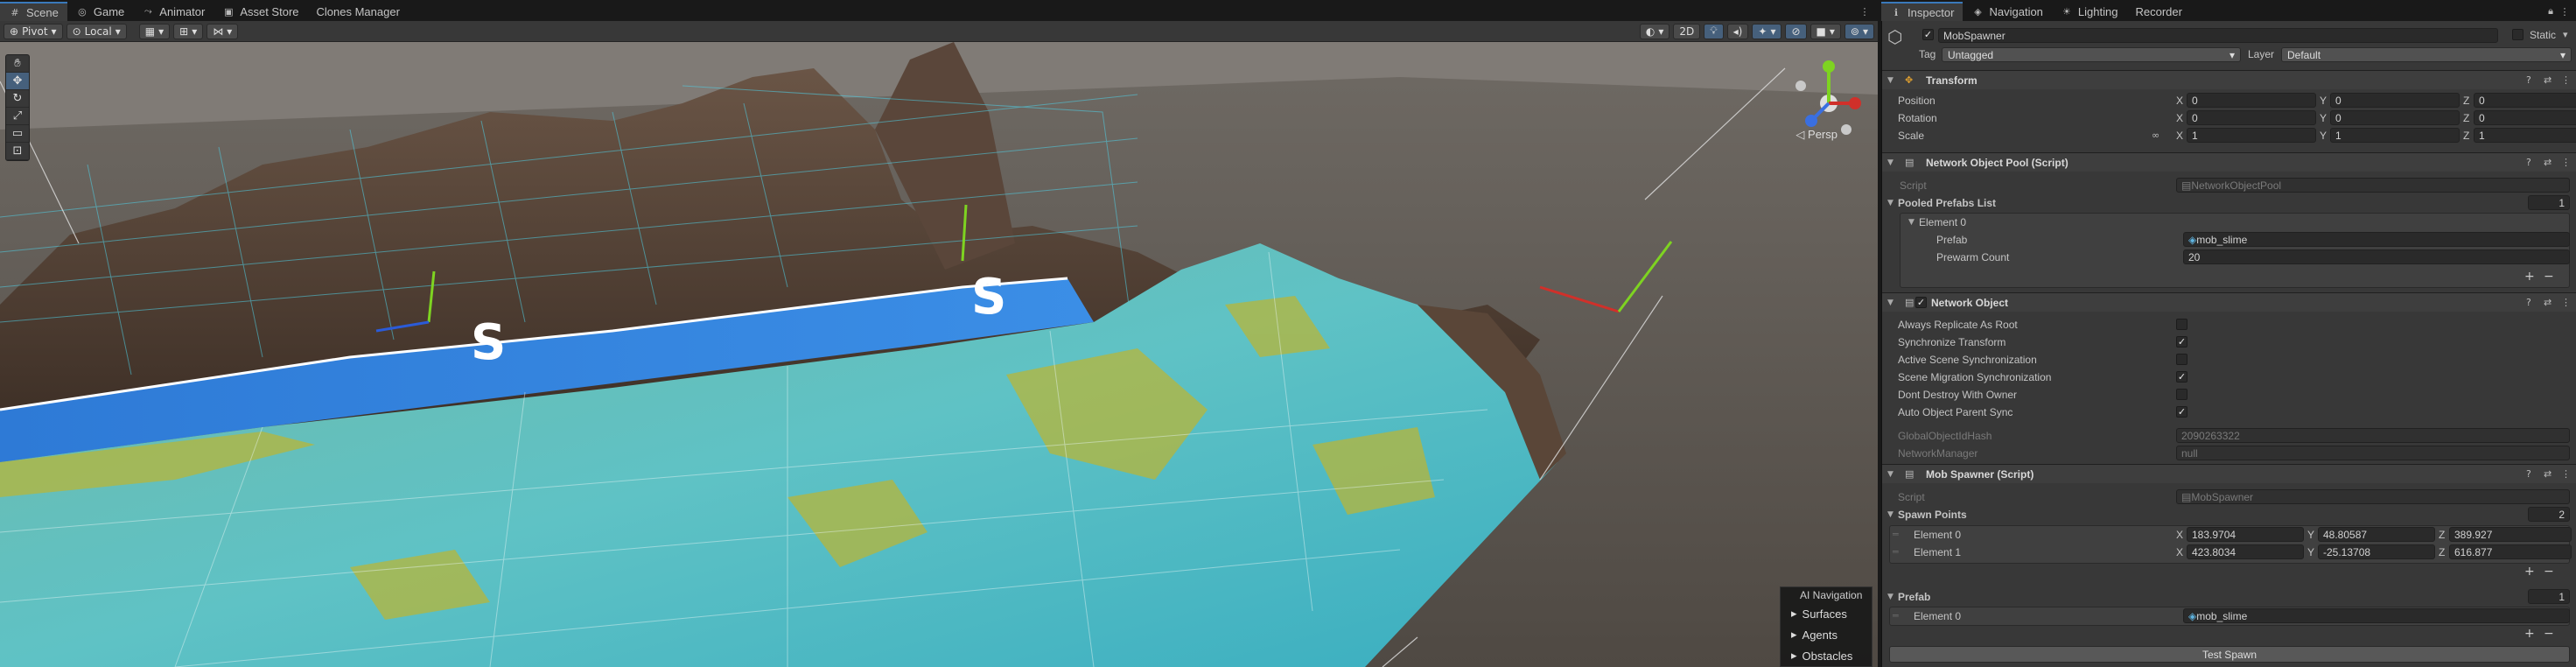  What do you see at coordinates (17, 81) in the screenshot?
I see `move-tool-icon: ✥` at bounding box center [17, 81].